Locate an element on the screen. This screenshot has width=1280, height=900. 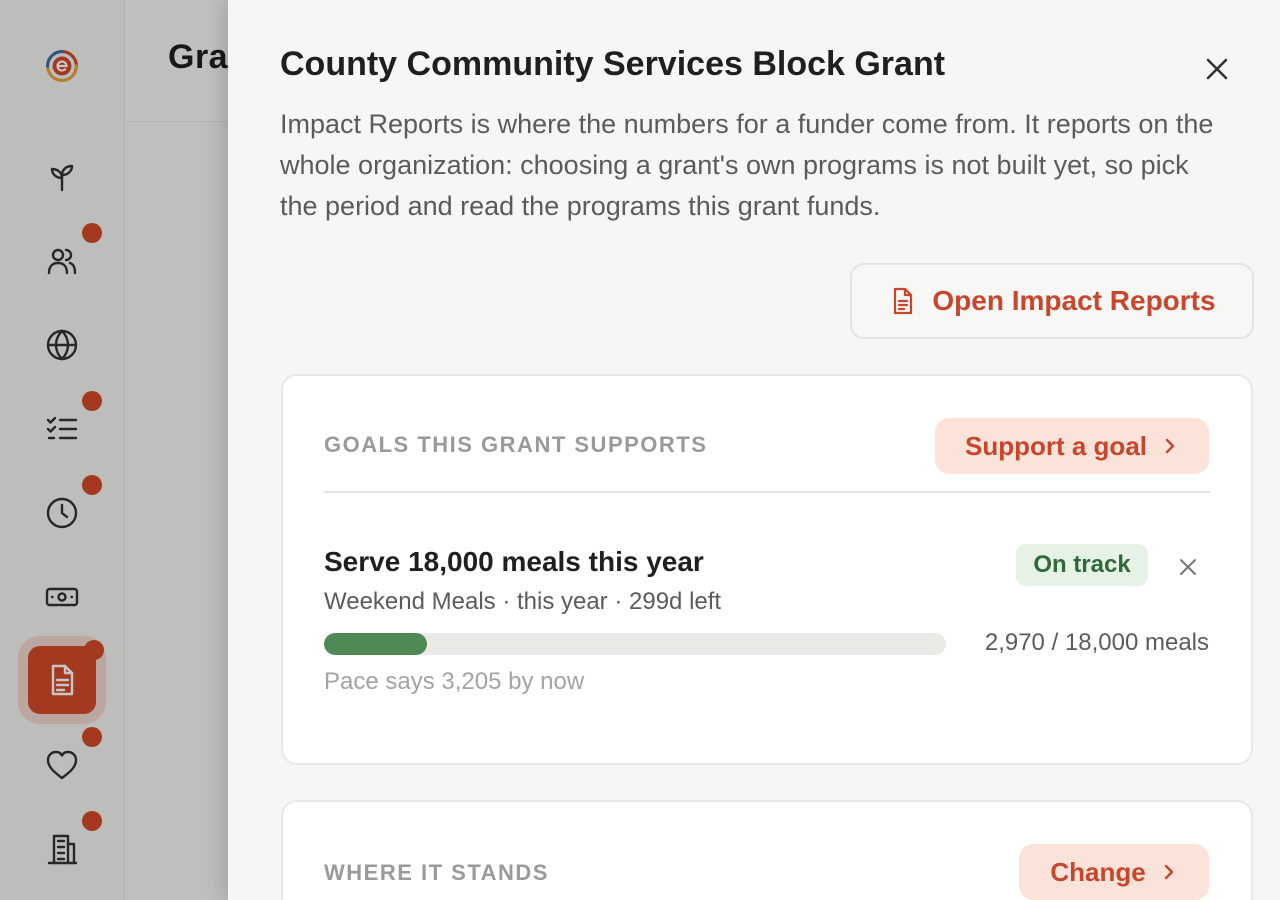
where-it-stands-card: WHERE IT STANDS Change is located at coordinates (767, 850).